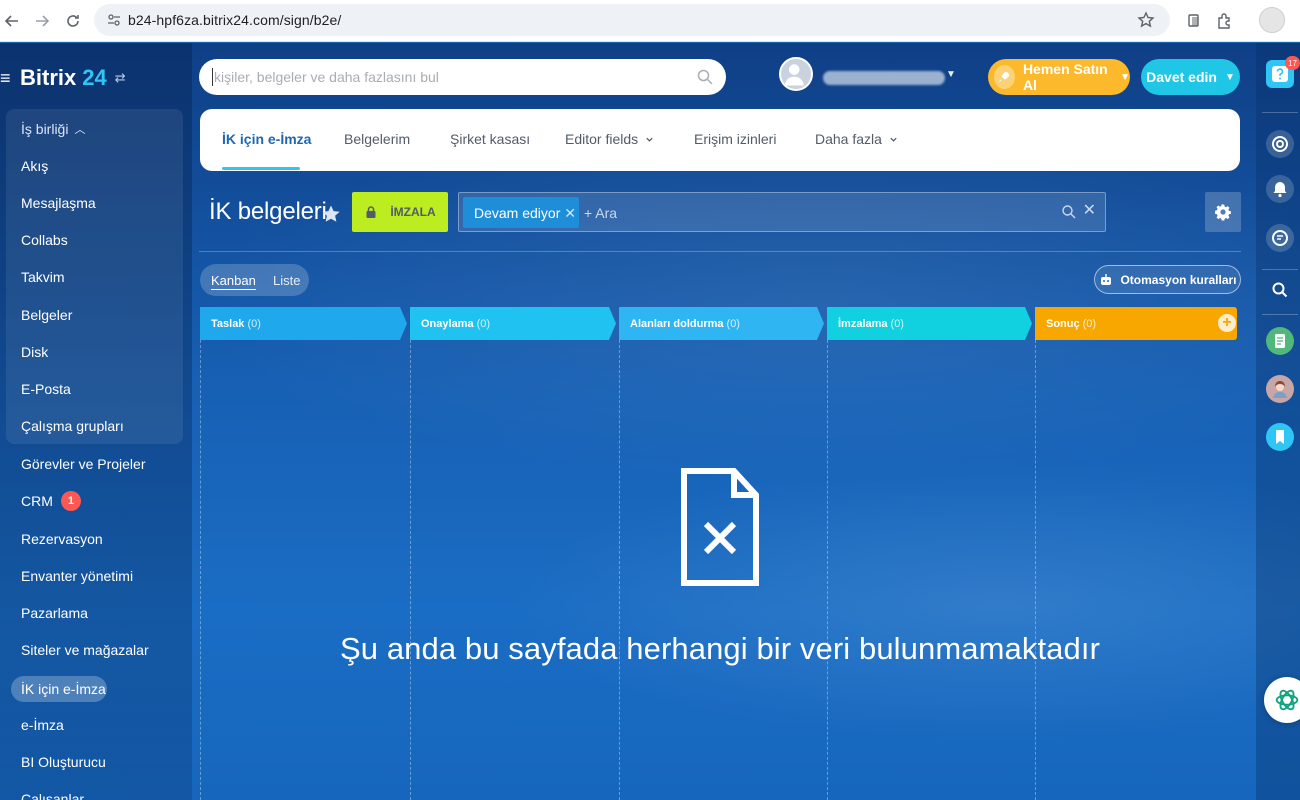 Image resolution: width=1300 pixels, height=800 pixels. What do you see at coordinates (52, 794) in the screenshot?
I see `sidebar-item-employees: Çalışanlar` at bounding box center [52, 794].